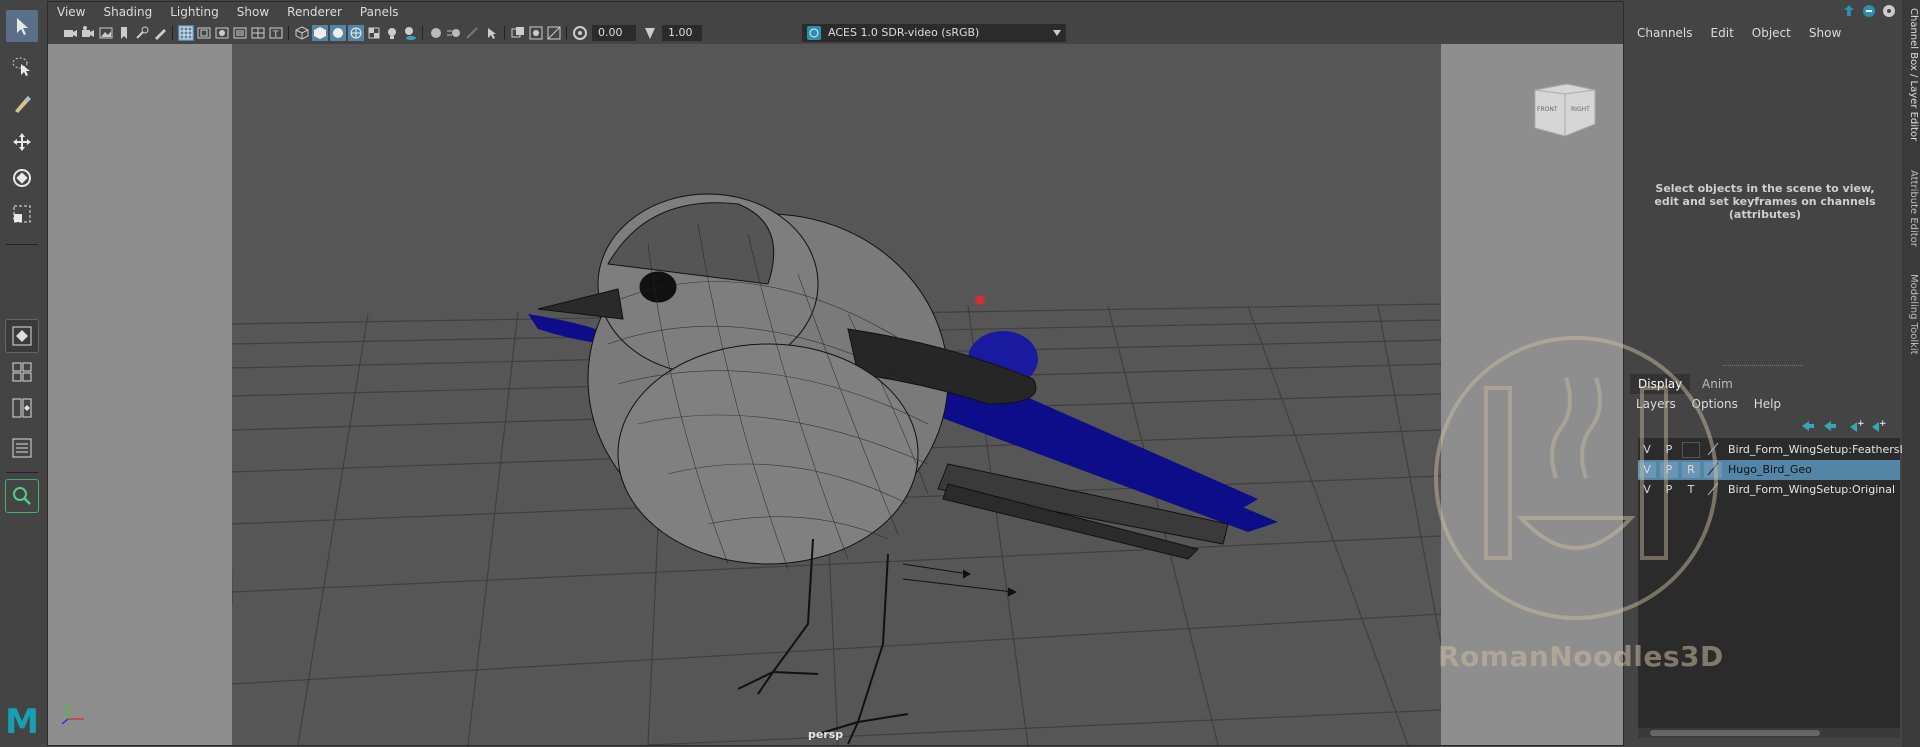 The image size is (1920, 747). I want to click on four-view-layout-icon, so click(22, 372).